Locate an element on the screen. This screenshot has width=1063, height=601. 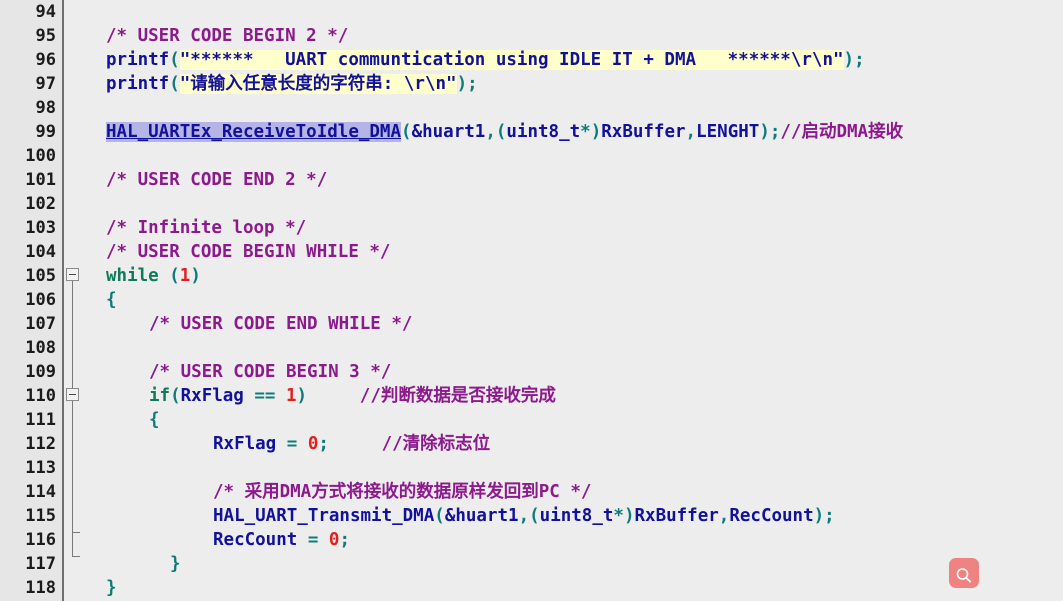
search-icon is located at coordinates (964, 576).